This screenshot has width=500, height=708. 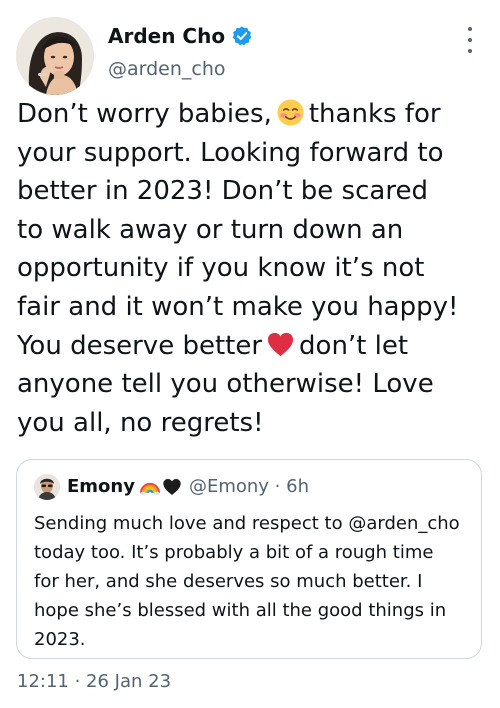 I want to click on tweet-line: You deserve better don’t let, so click(x=252, y=346).